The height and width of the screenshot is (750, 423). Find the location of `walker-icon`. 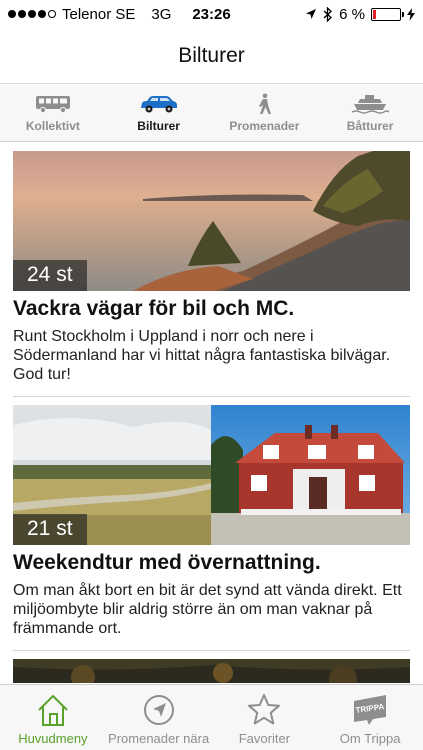

walker-icon is located at coordinates (265, 103).